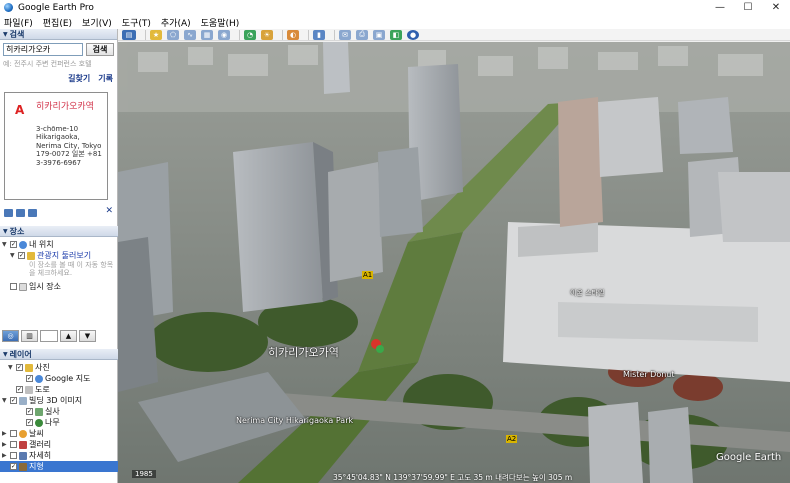 This screenshot has width=790, height=483. Describe the element at coordinates (57, 22) in the screenshot. I see `menu-edit: 편집(E)` at that location.